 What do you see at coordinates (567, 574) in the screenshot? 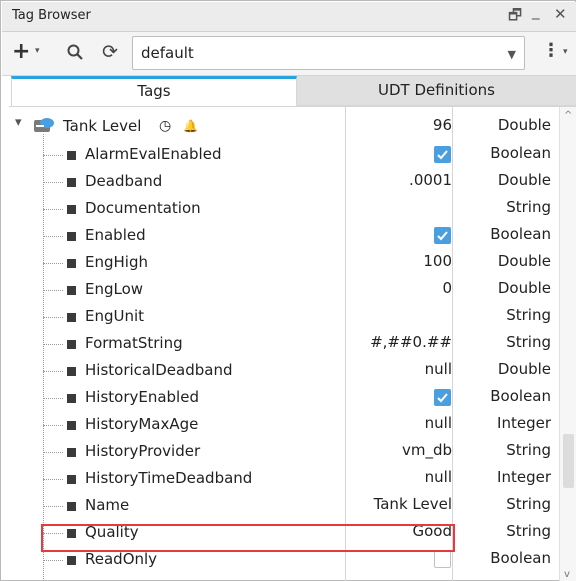
I see `scroll-down-icon: v` at bounding box center [567, 574].